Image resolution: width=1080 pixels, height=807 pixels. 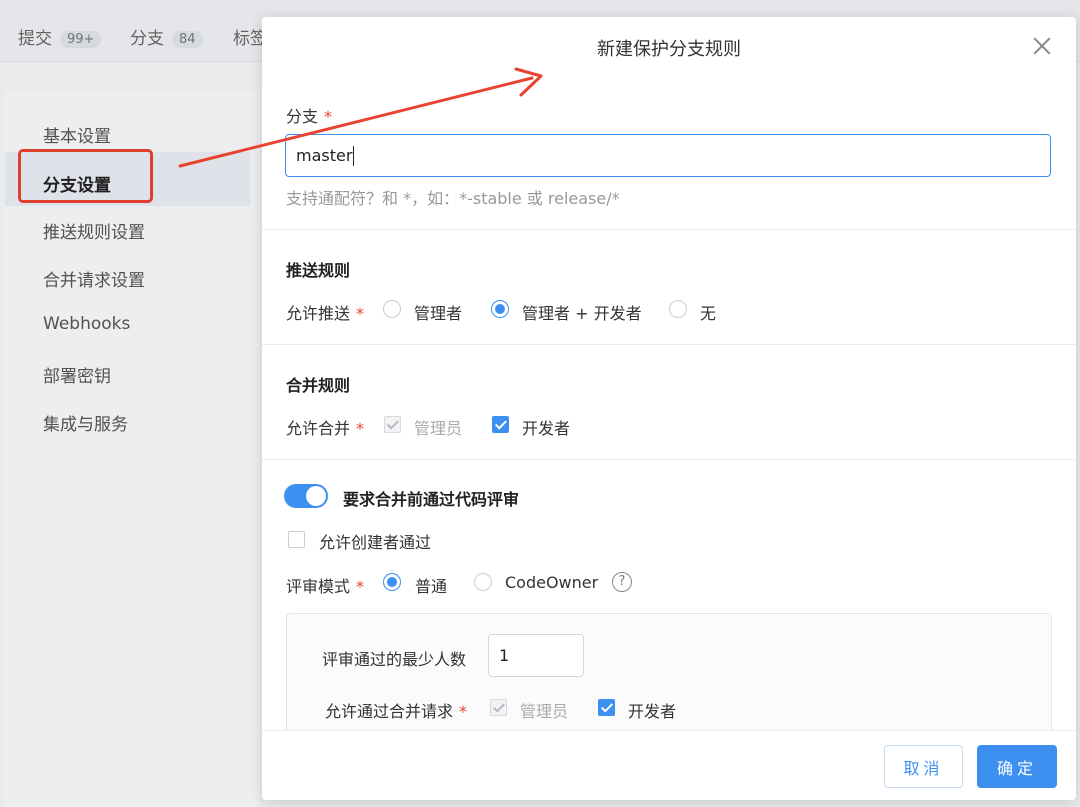 I want to click on require-review-label: 要求合并前通过代码评审, so click(x=431, y=499).